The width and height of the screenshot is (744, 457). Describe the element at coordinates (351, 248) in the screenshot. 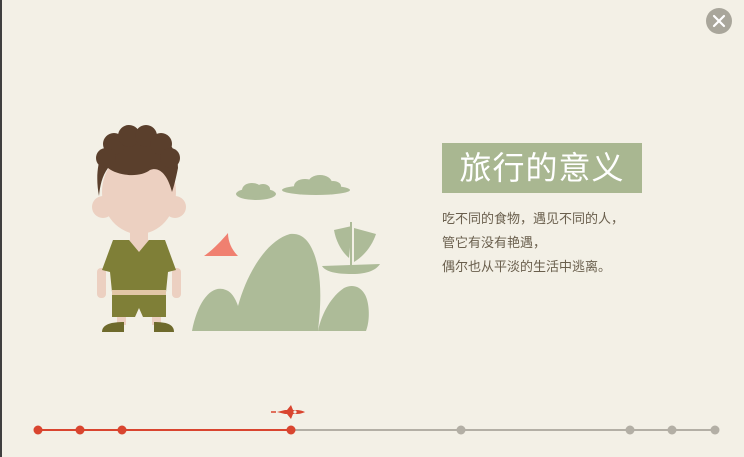

I see `sailboat-icon` at that location.